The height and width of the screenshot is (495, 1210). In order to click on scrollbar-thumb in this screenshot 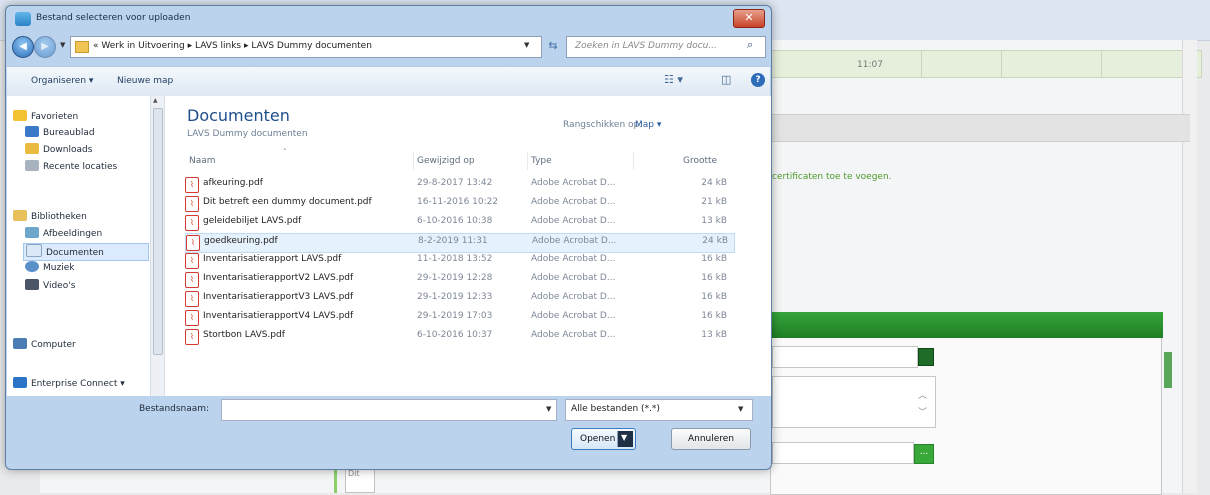, I will do `click(158, 231)`.